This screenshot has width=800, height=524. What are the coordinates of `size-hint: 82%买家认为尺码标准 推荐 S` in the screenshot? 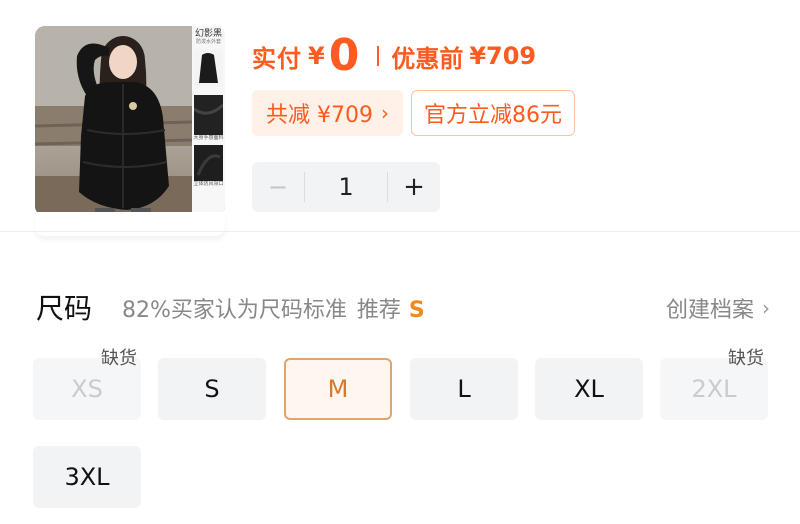 It's located at (273, 308).